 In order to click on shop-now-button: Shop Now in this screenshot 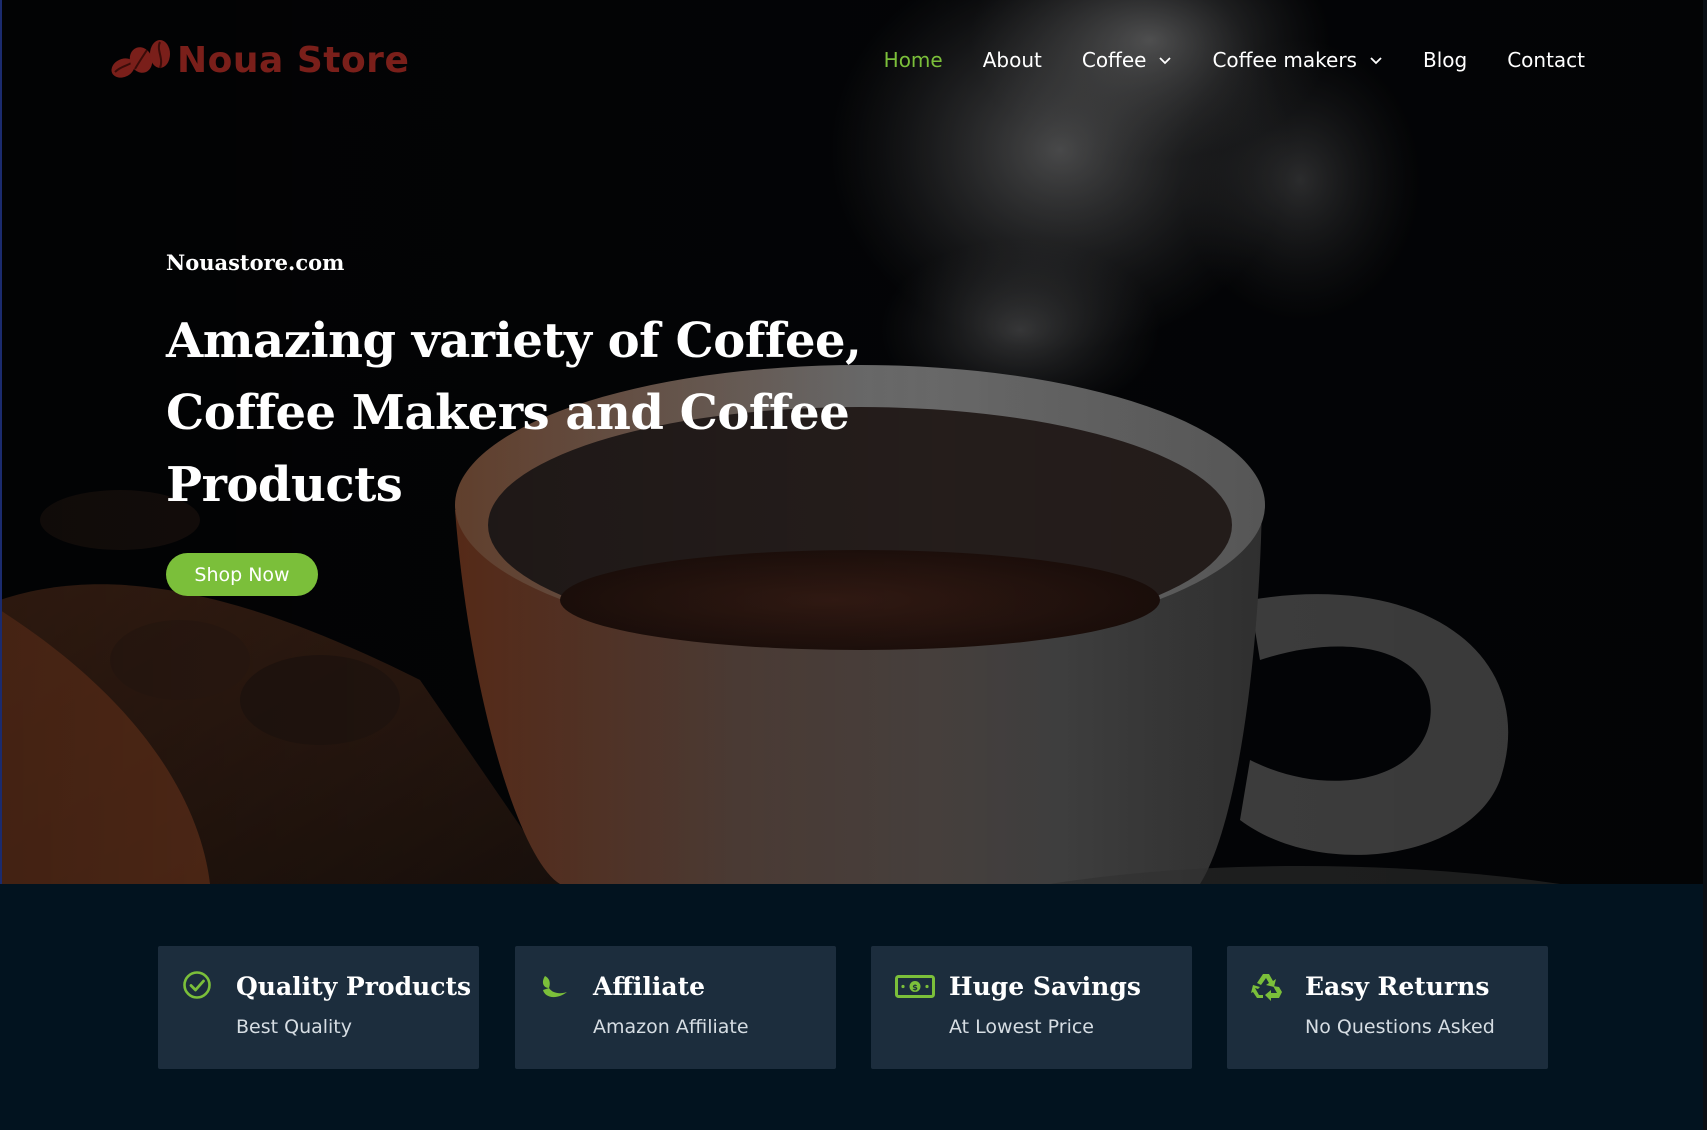, I will do `click(242, 574)`.